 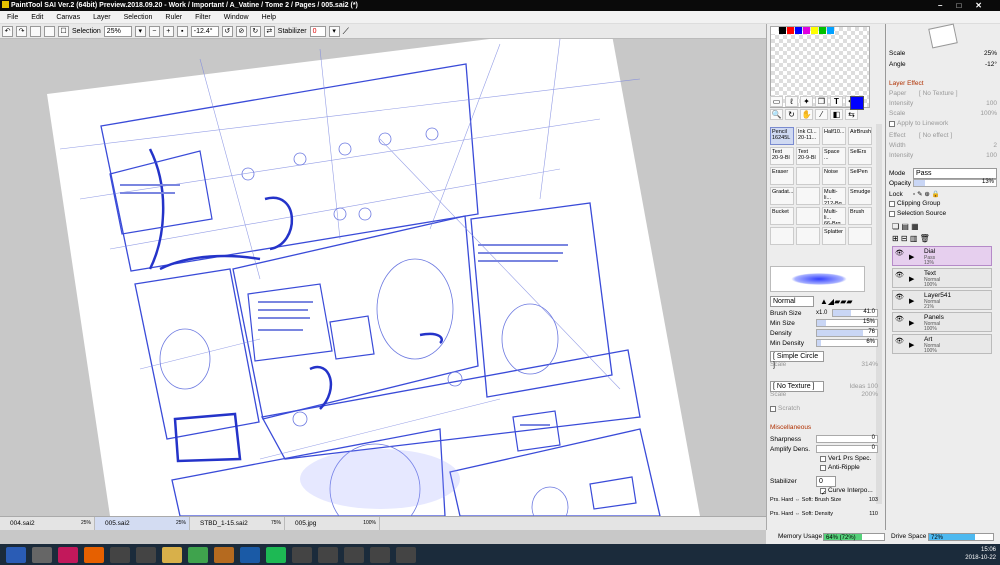 What do you see at coordinates (851, 114) in the screenshot?
I see `swap-icon: ⇆` at bounding box center [851, 114].